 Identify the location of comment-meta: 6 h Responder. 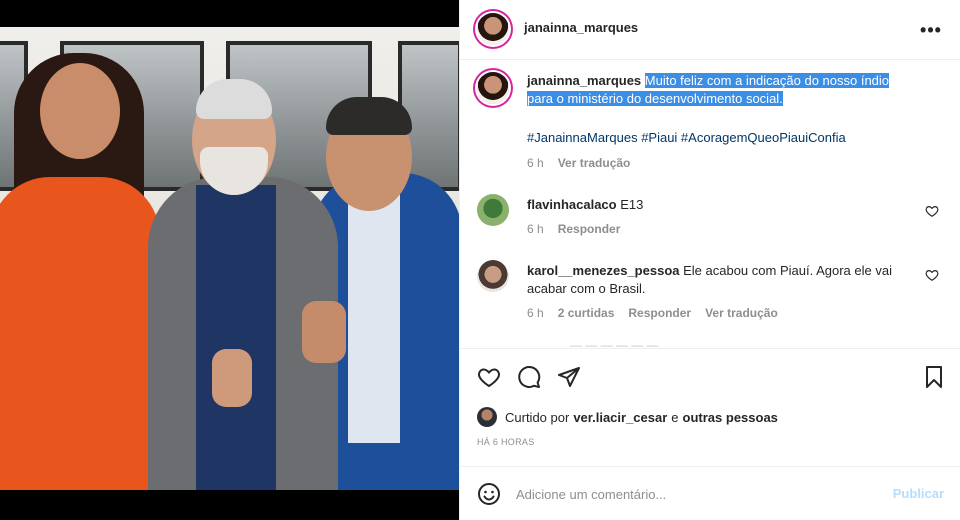
(573, 229).